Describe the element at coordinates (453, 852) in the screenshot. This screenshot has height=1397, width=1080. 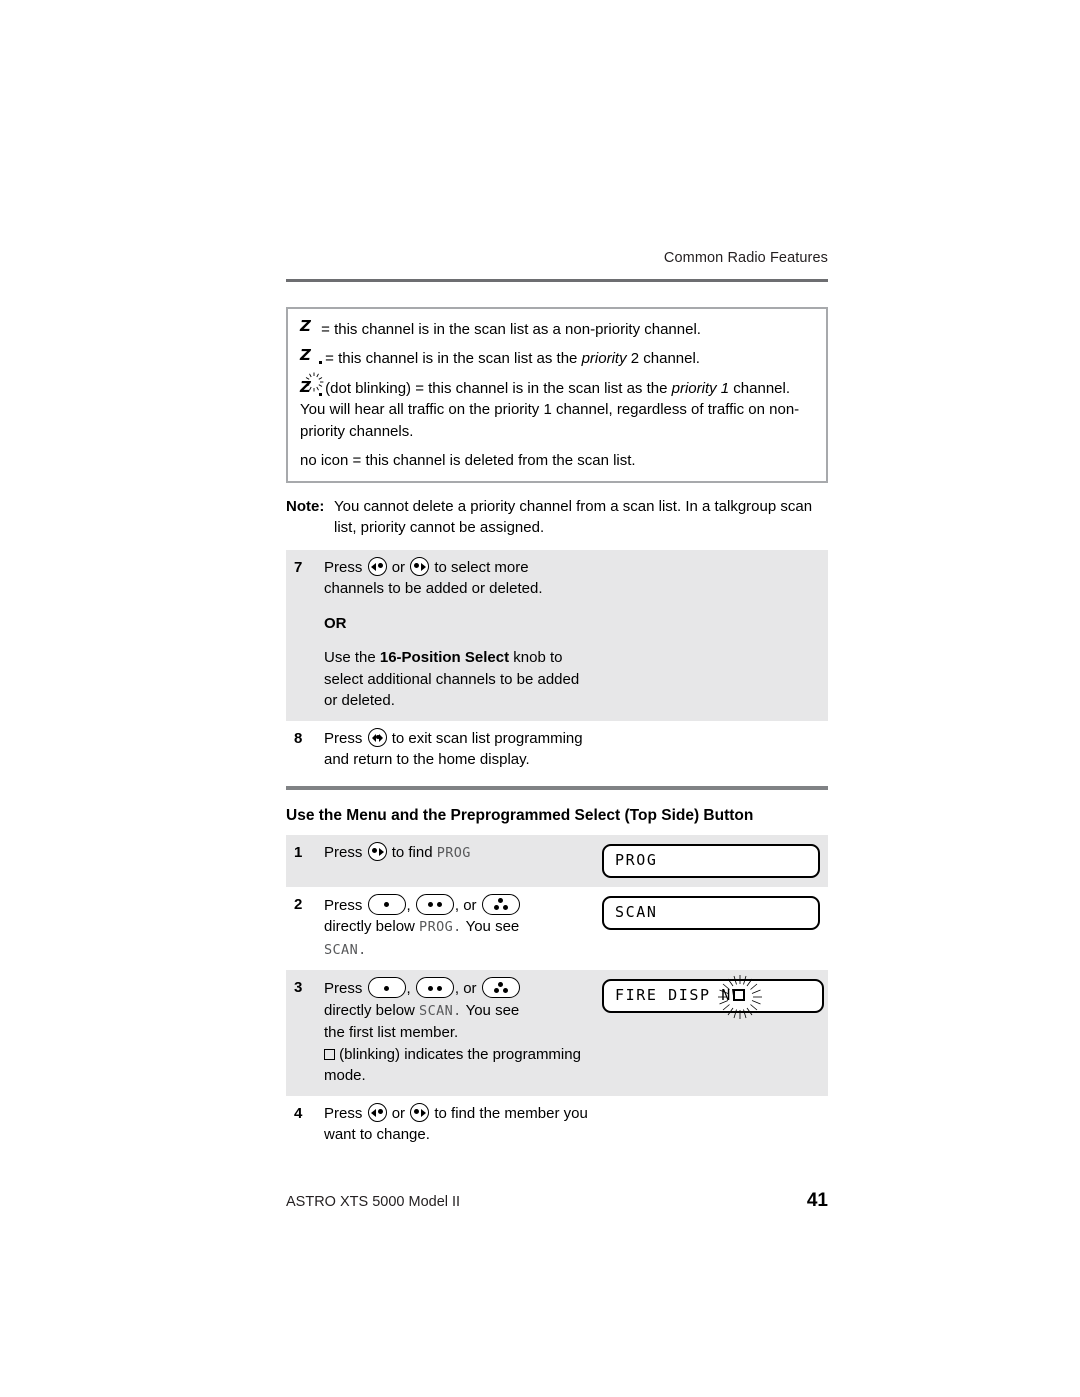
I see `step-1-lcd-ref: PROG` at that location.